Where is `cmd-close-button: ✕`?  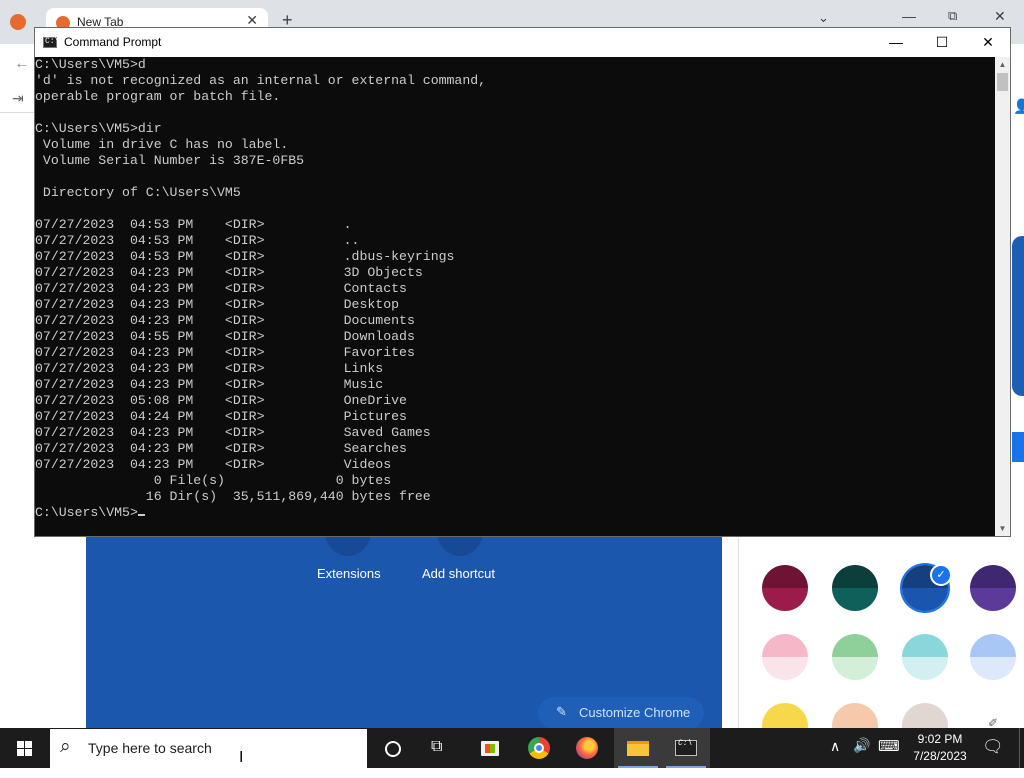
cmd-close-button: ✕ is located at coordinates (988, 42).